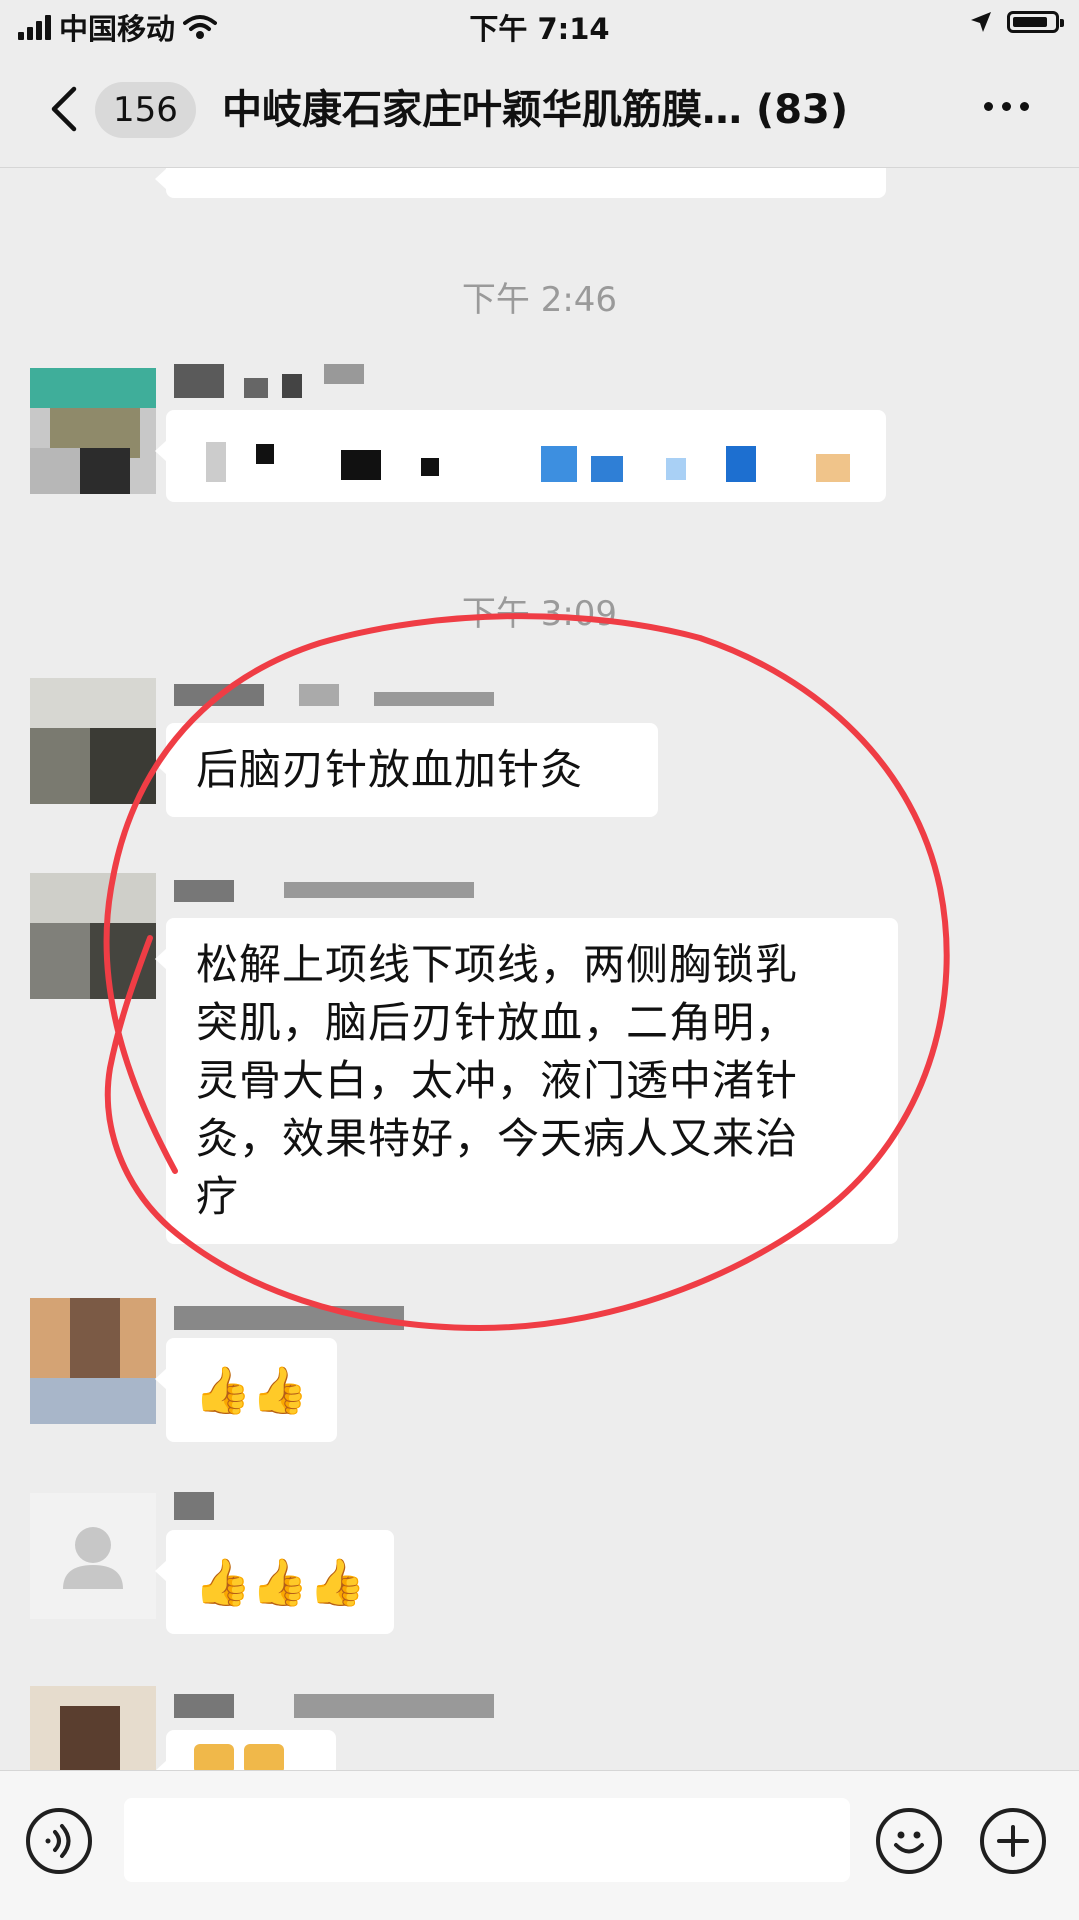 This screenshot has height=1920, width=1079. I want to click on chat-title: 中岐康石家庄叶颖华肌筋膜… (83), so click(535, 110).